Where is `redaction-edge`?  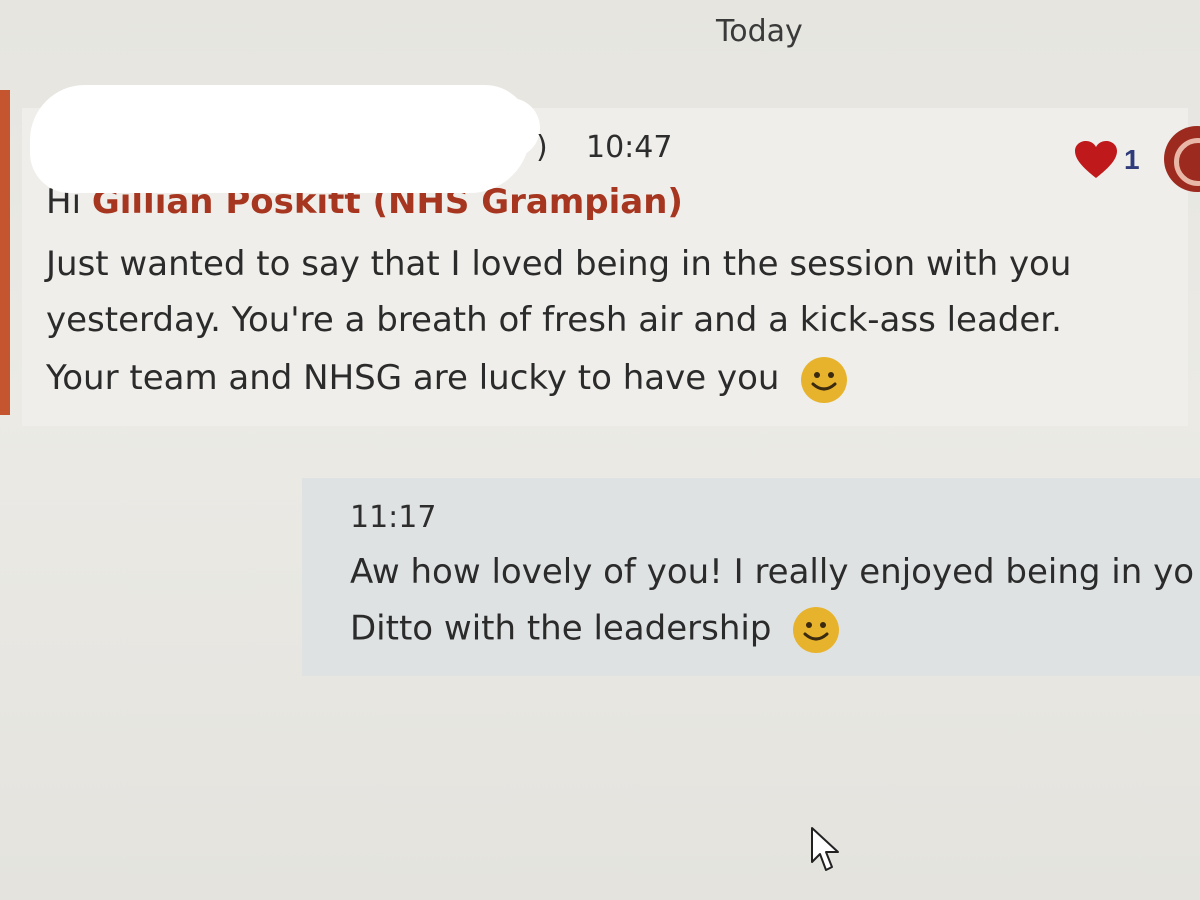
redaction-edge is located at coordinates (510, 128).